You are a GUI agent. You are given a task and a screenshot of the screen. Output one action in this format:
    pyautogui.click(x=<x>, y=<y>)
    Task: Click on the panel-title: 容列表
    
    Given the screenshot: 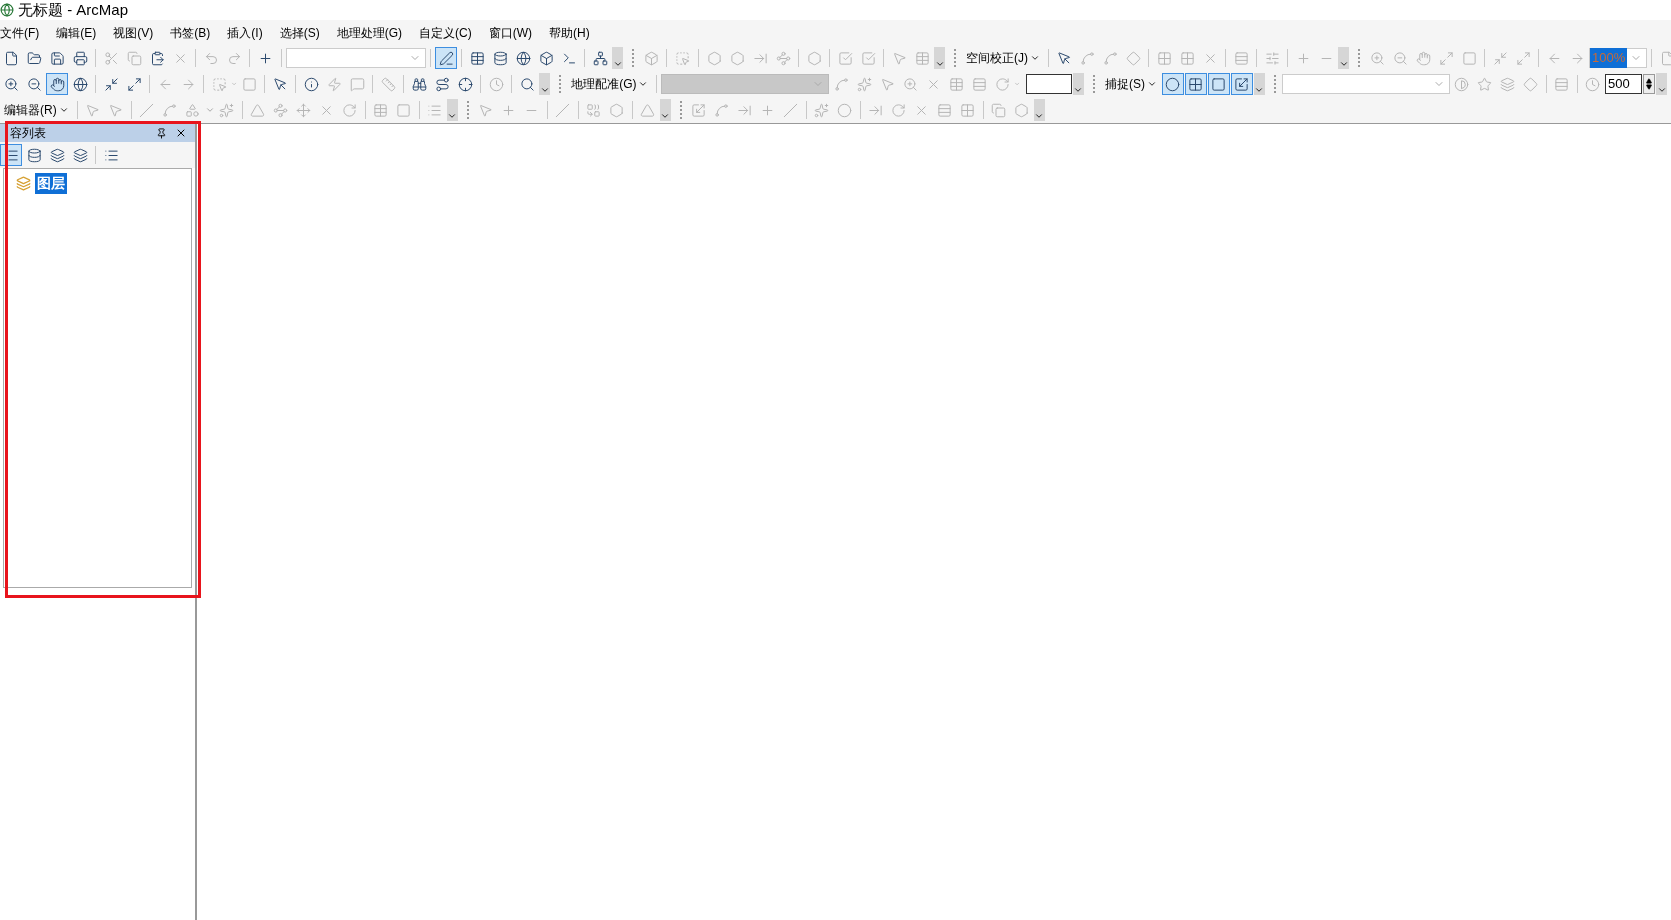 What is the action you would take?
    pyautogui.click(x=28, y=133)
    